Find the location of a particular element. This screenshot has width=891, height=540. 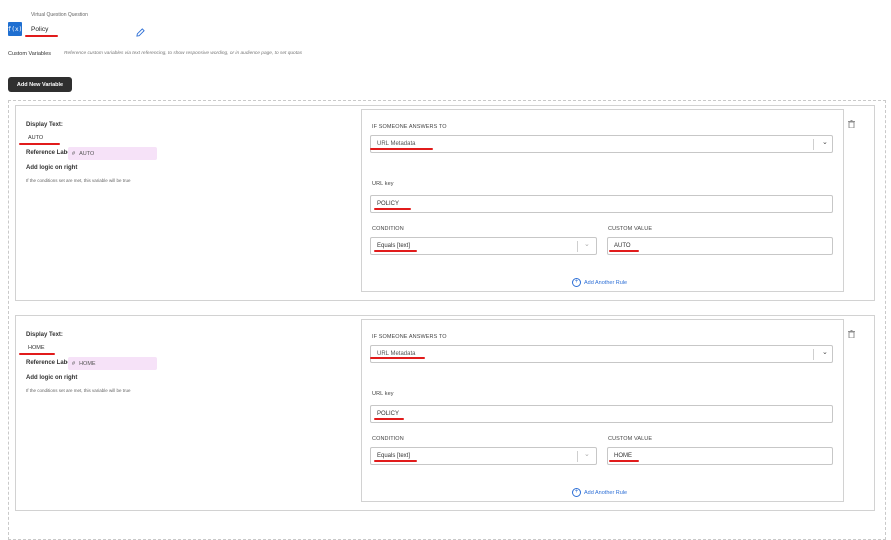

custom-value-input: HOME is located at coordinates (720, 456).